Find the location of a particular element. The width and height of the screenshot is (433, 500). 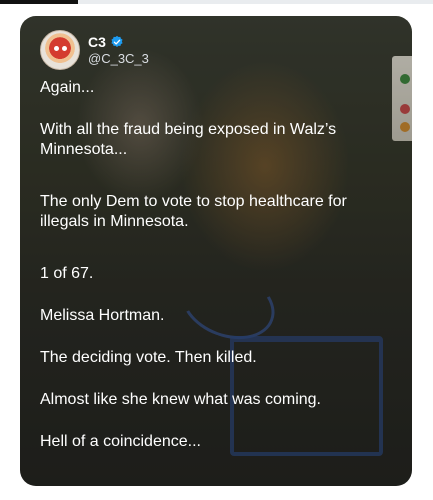

avatar is located at coordinates (60, 50).